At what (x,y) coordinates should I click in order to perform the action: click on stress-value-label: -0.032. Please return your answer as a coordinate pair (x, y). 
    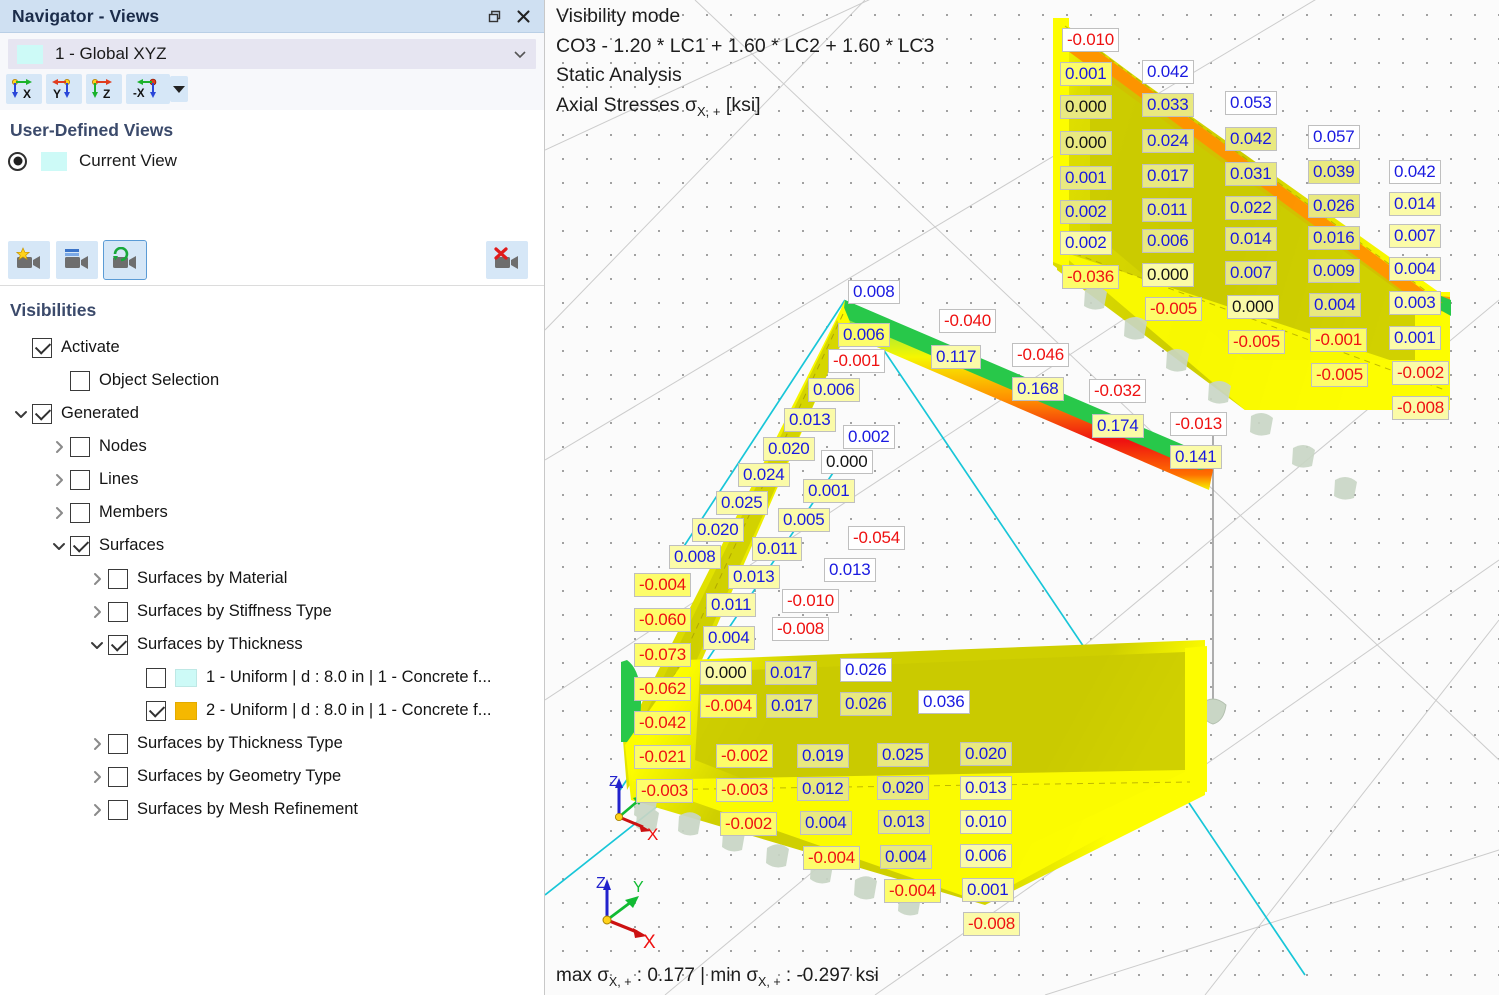
    Looking at the image, I should click on (1118, 391).